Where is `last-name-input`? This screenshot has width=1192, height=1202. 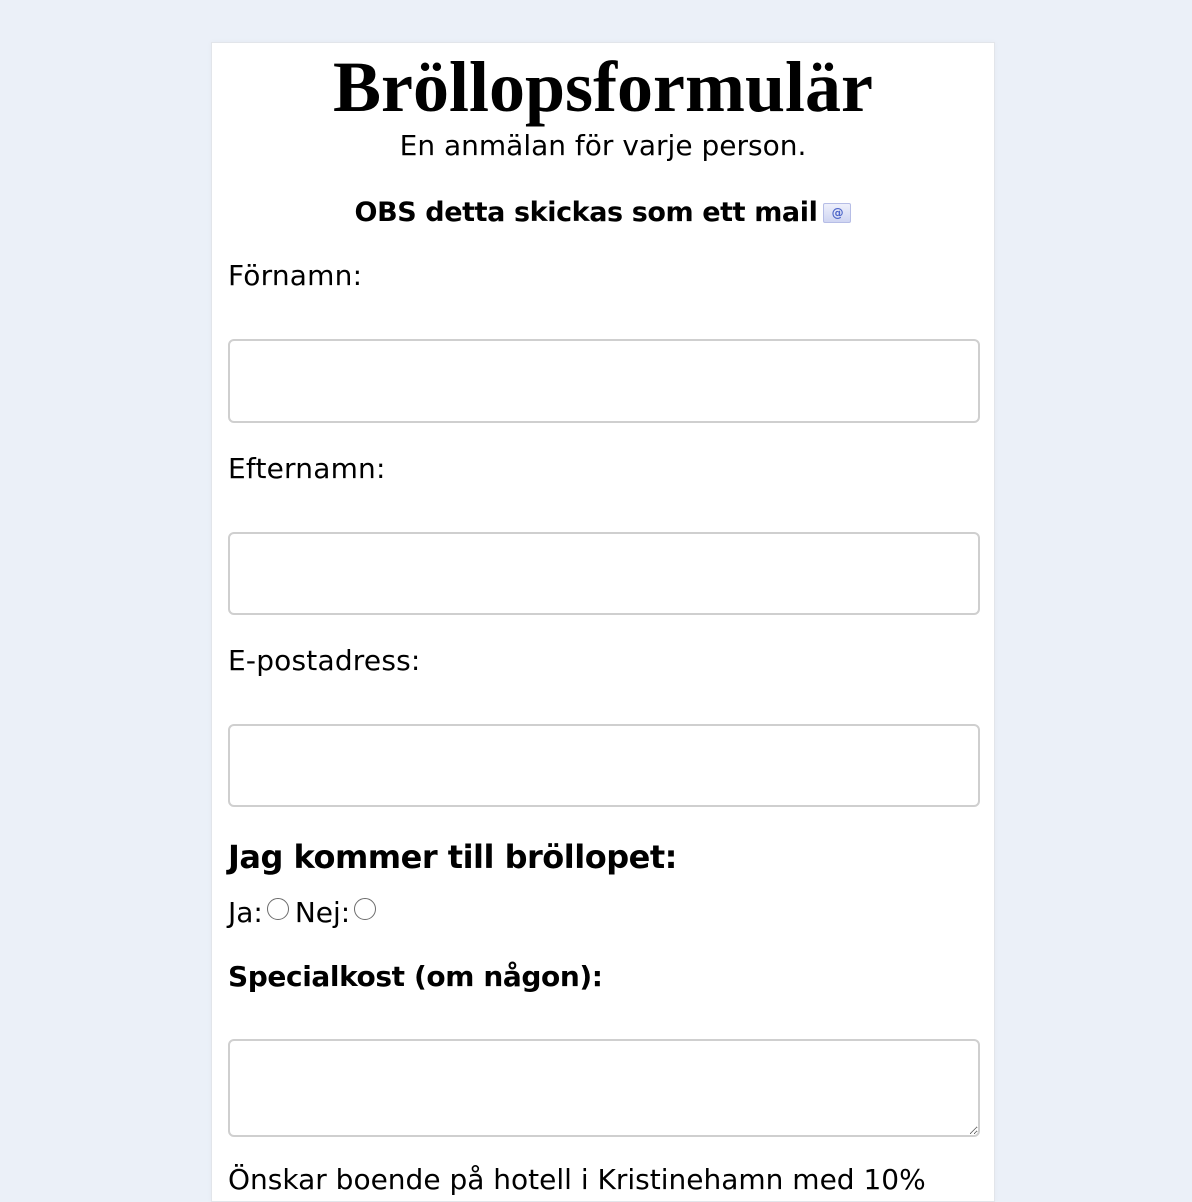
last-name-input is located at coordinates (604, 573).